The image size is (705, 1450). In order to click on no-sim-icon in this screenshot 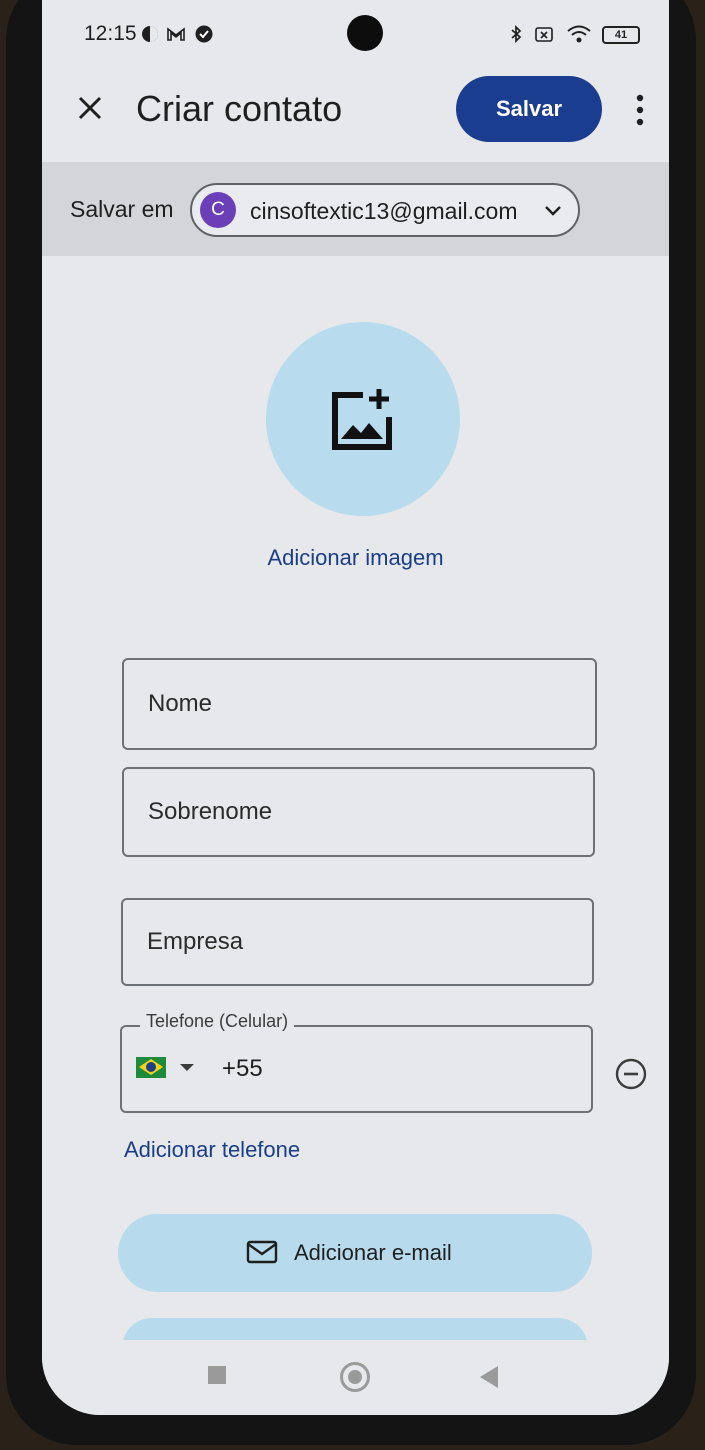, I will do `click(544, 34)`.